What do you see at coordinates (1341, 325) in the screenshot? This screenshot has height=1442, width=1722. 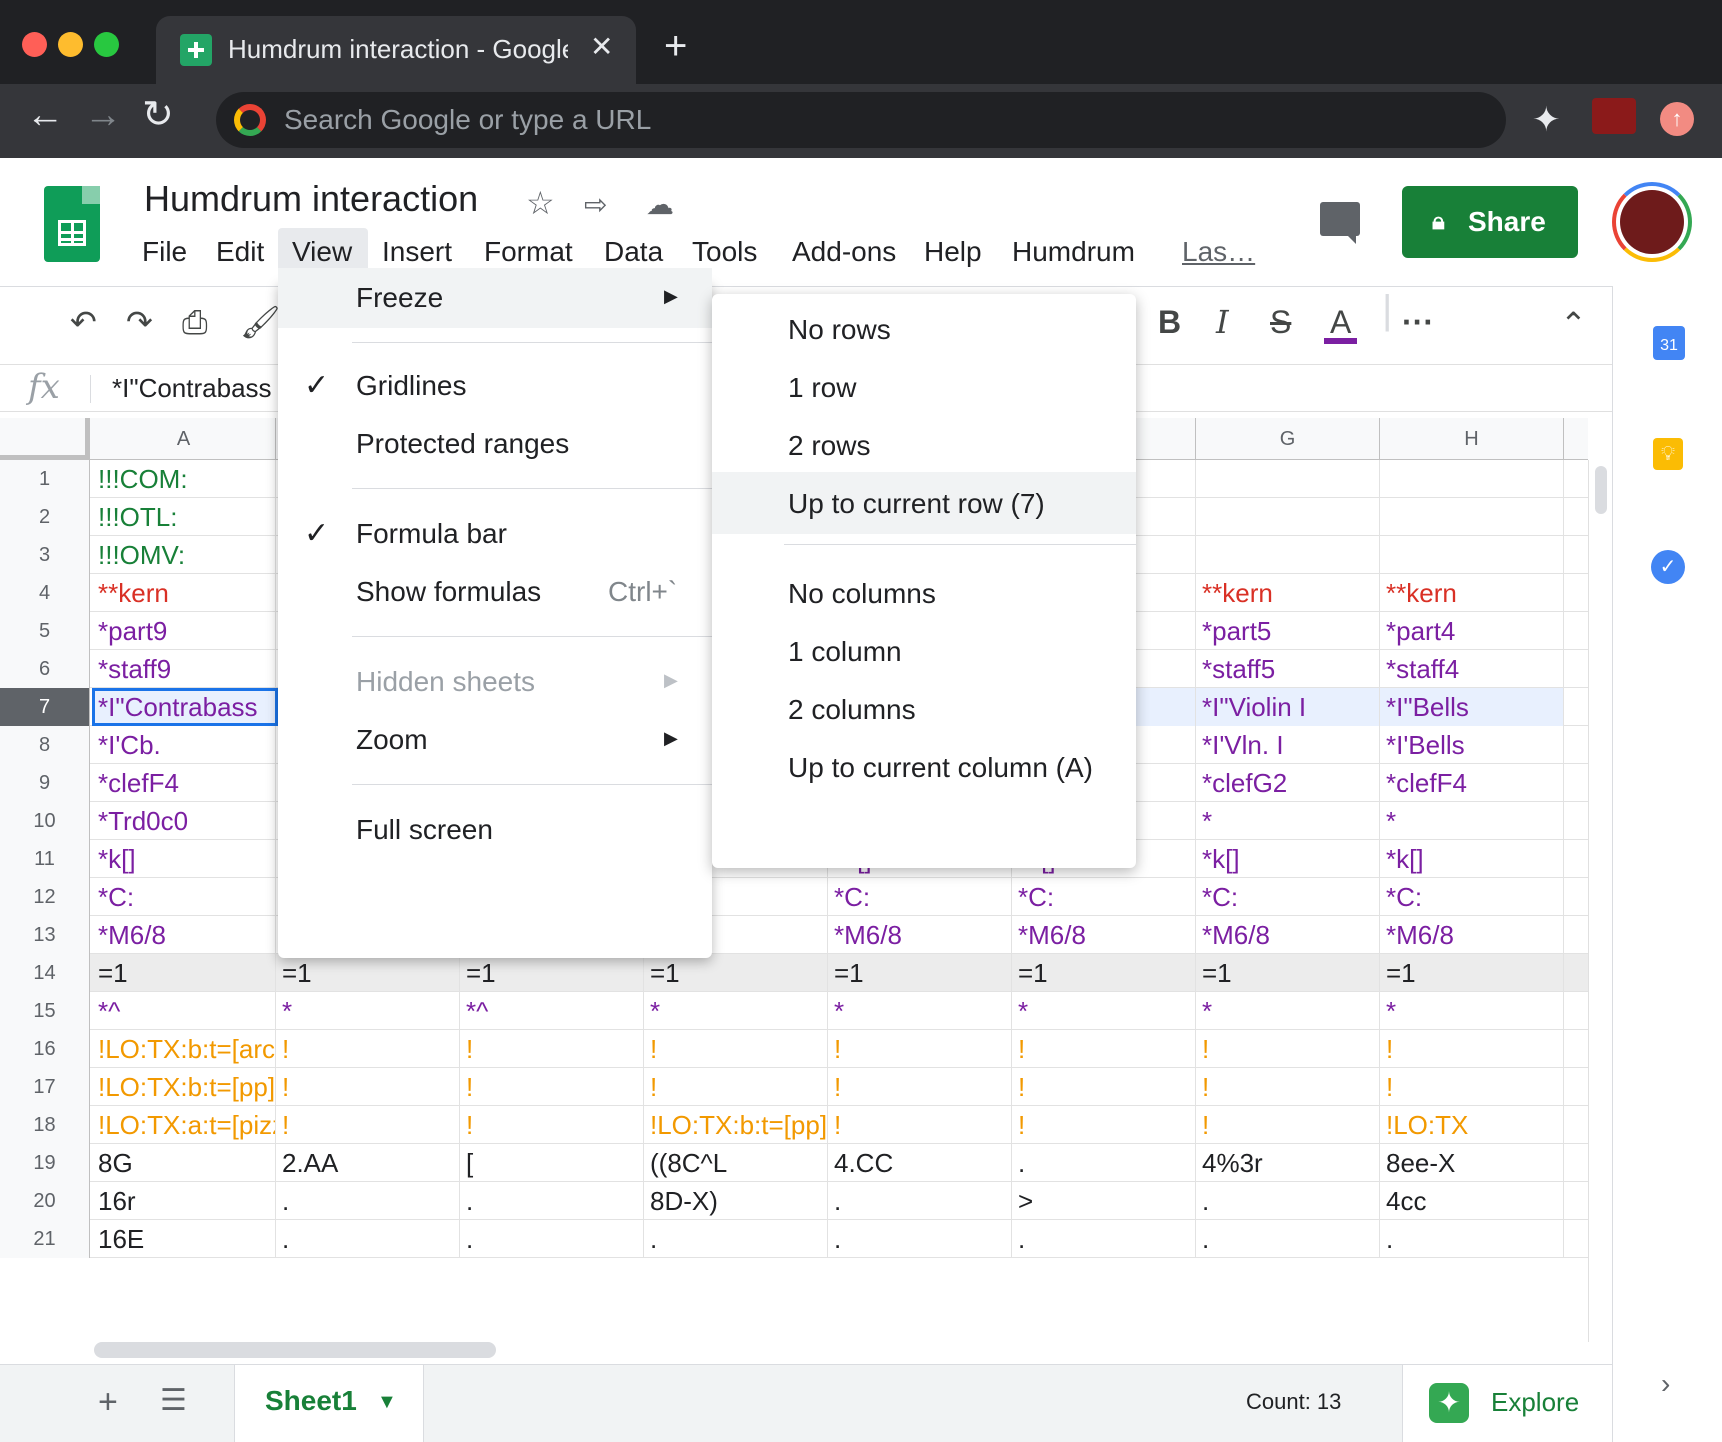 I see `text-color-icon: A` at bounding box center [1341, 325].